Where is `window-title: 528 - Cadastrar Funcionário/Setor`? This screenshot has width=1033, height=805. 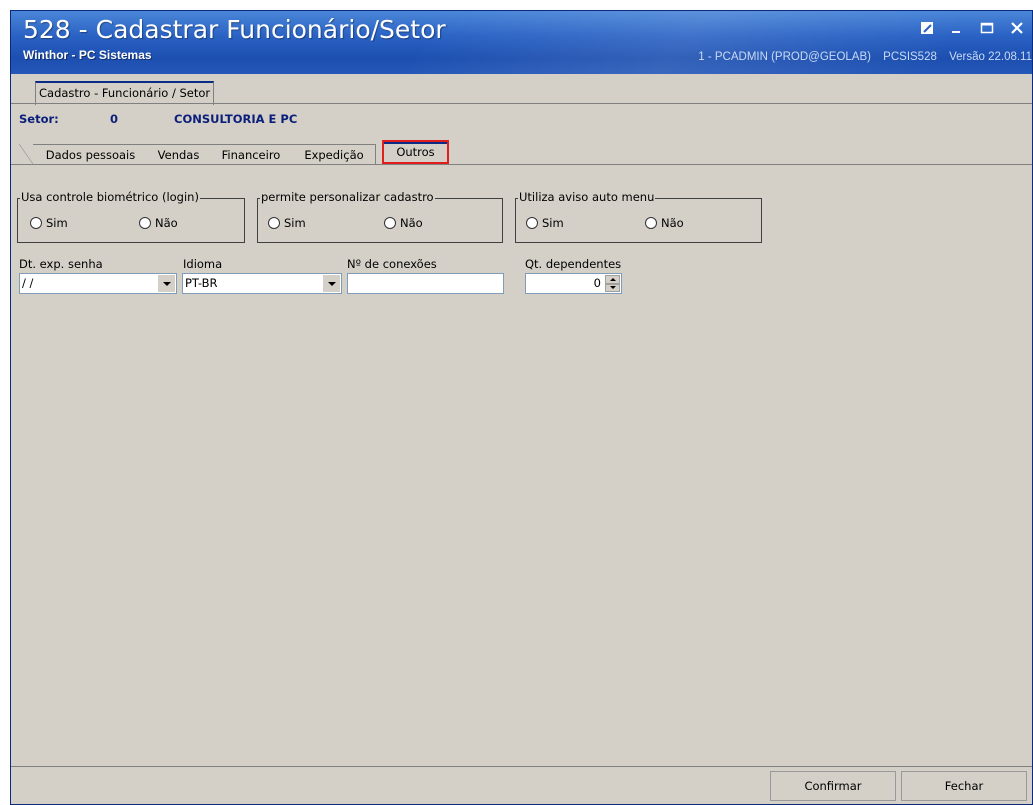
window-title: 528 - Cadastrar Funcionário/Setor is located at coordinates (234, 29).